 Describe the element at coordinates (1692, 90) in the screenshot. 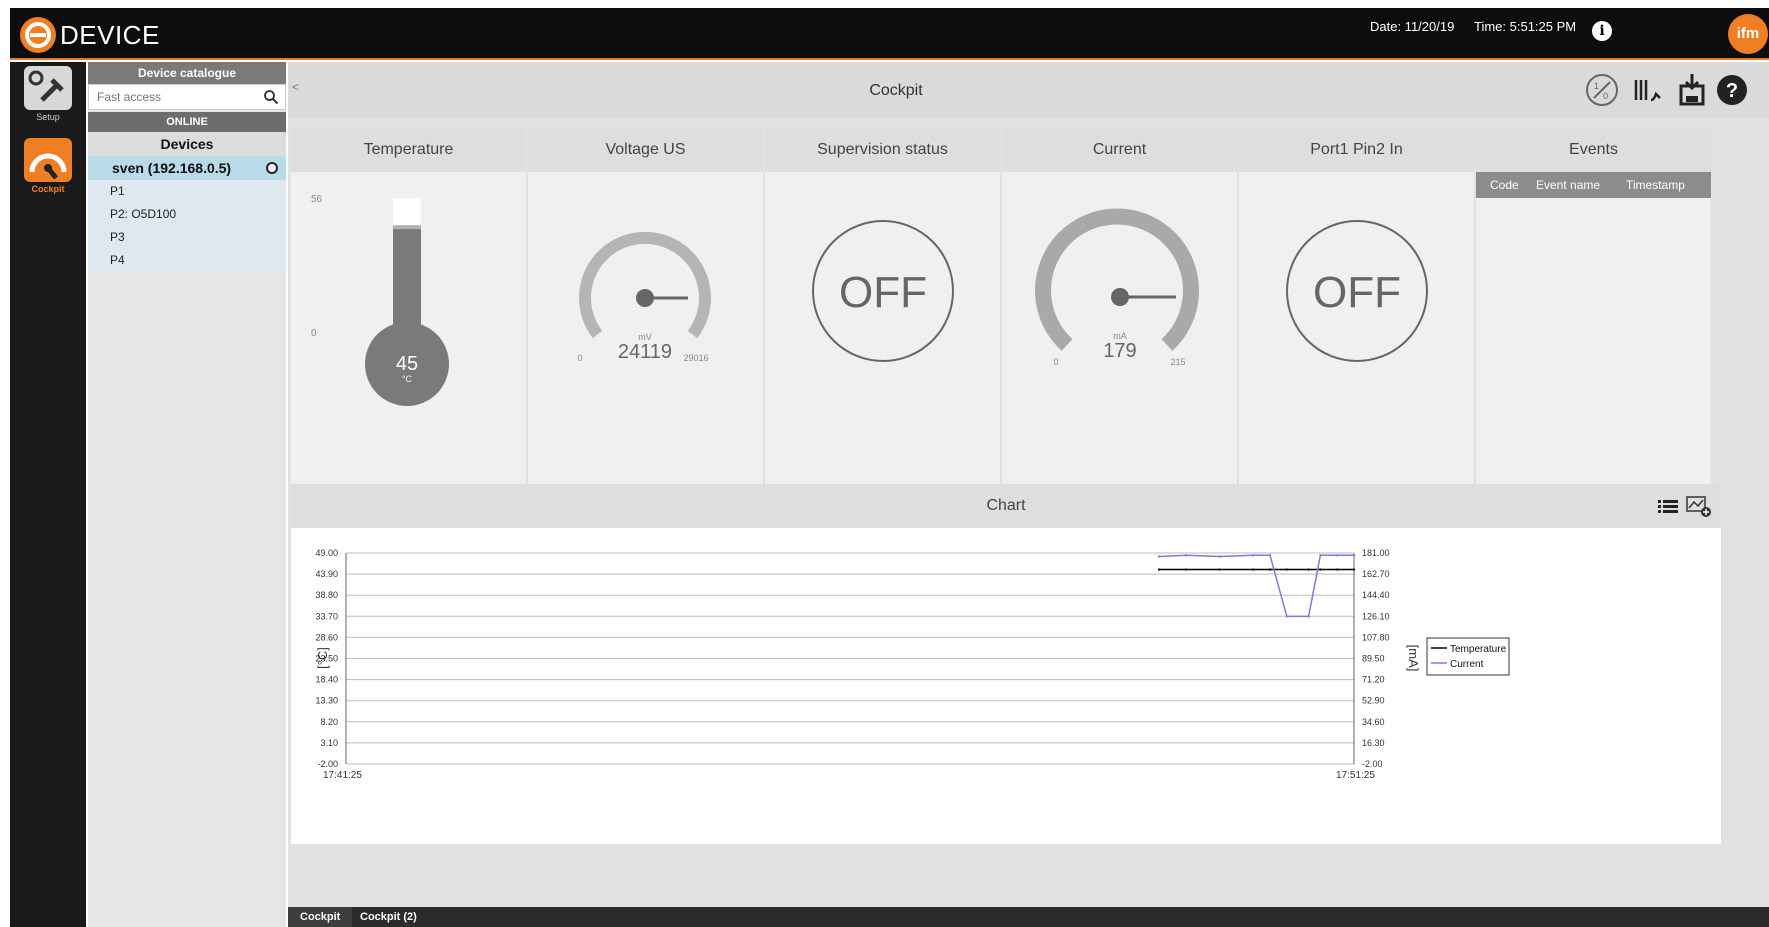

I see `download-icon` at that location.